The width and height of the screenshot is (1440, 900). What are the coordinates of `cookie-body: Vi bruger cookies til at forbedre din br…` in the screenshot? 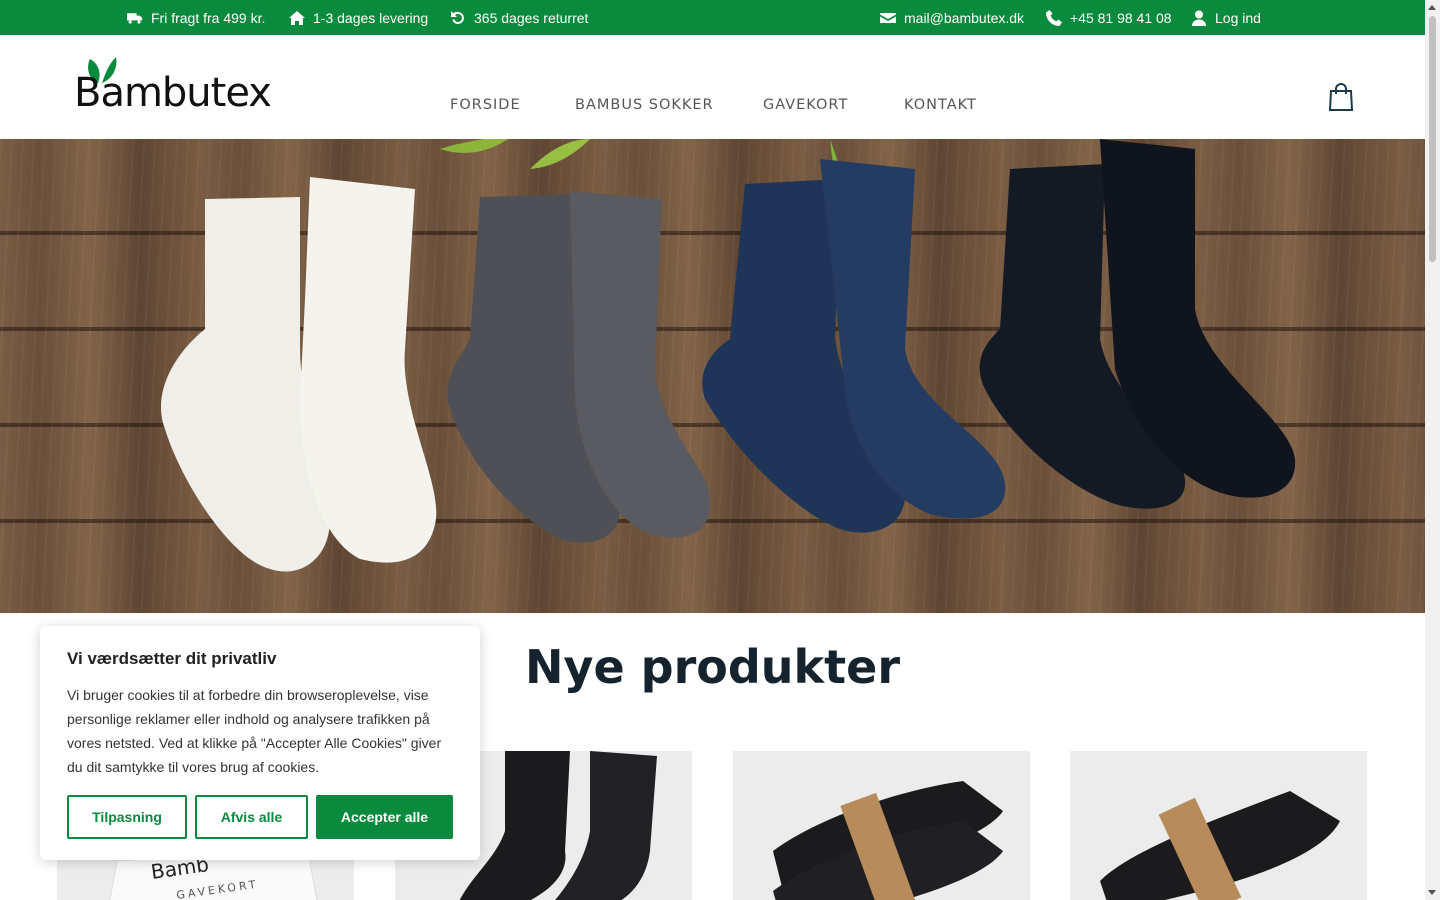 It's located at (254, 731).